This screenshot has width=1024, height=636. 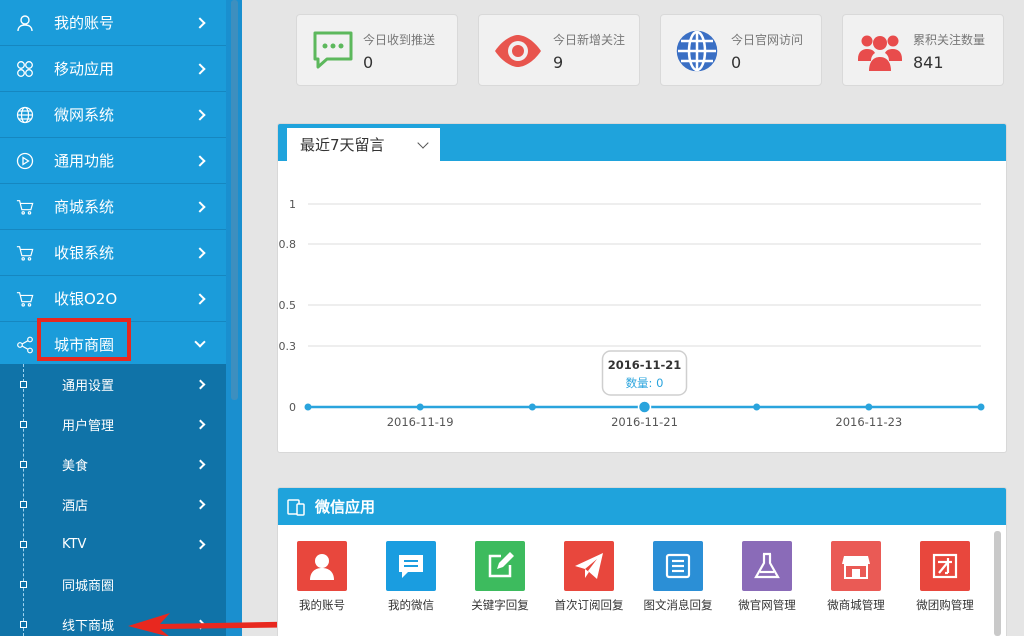 I want to click on submenu-item-label: 通用设置, so click(x=88, y=386).